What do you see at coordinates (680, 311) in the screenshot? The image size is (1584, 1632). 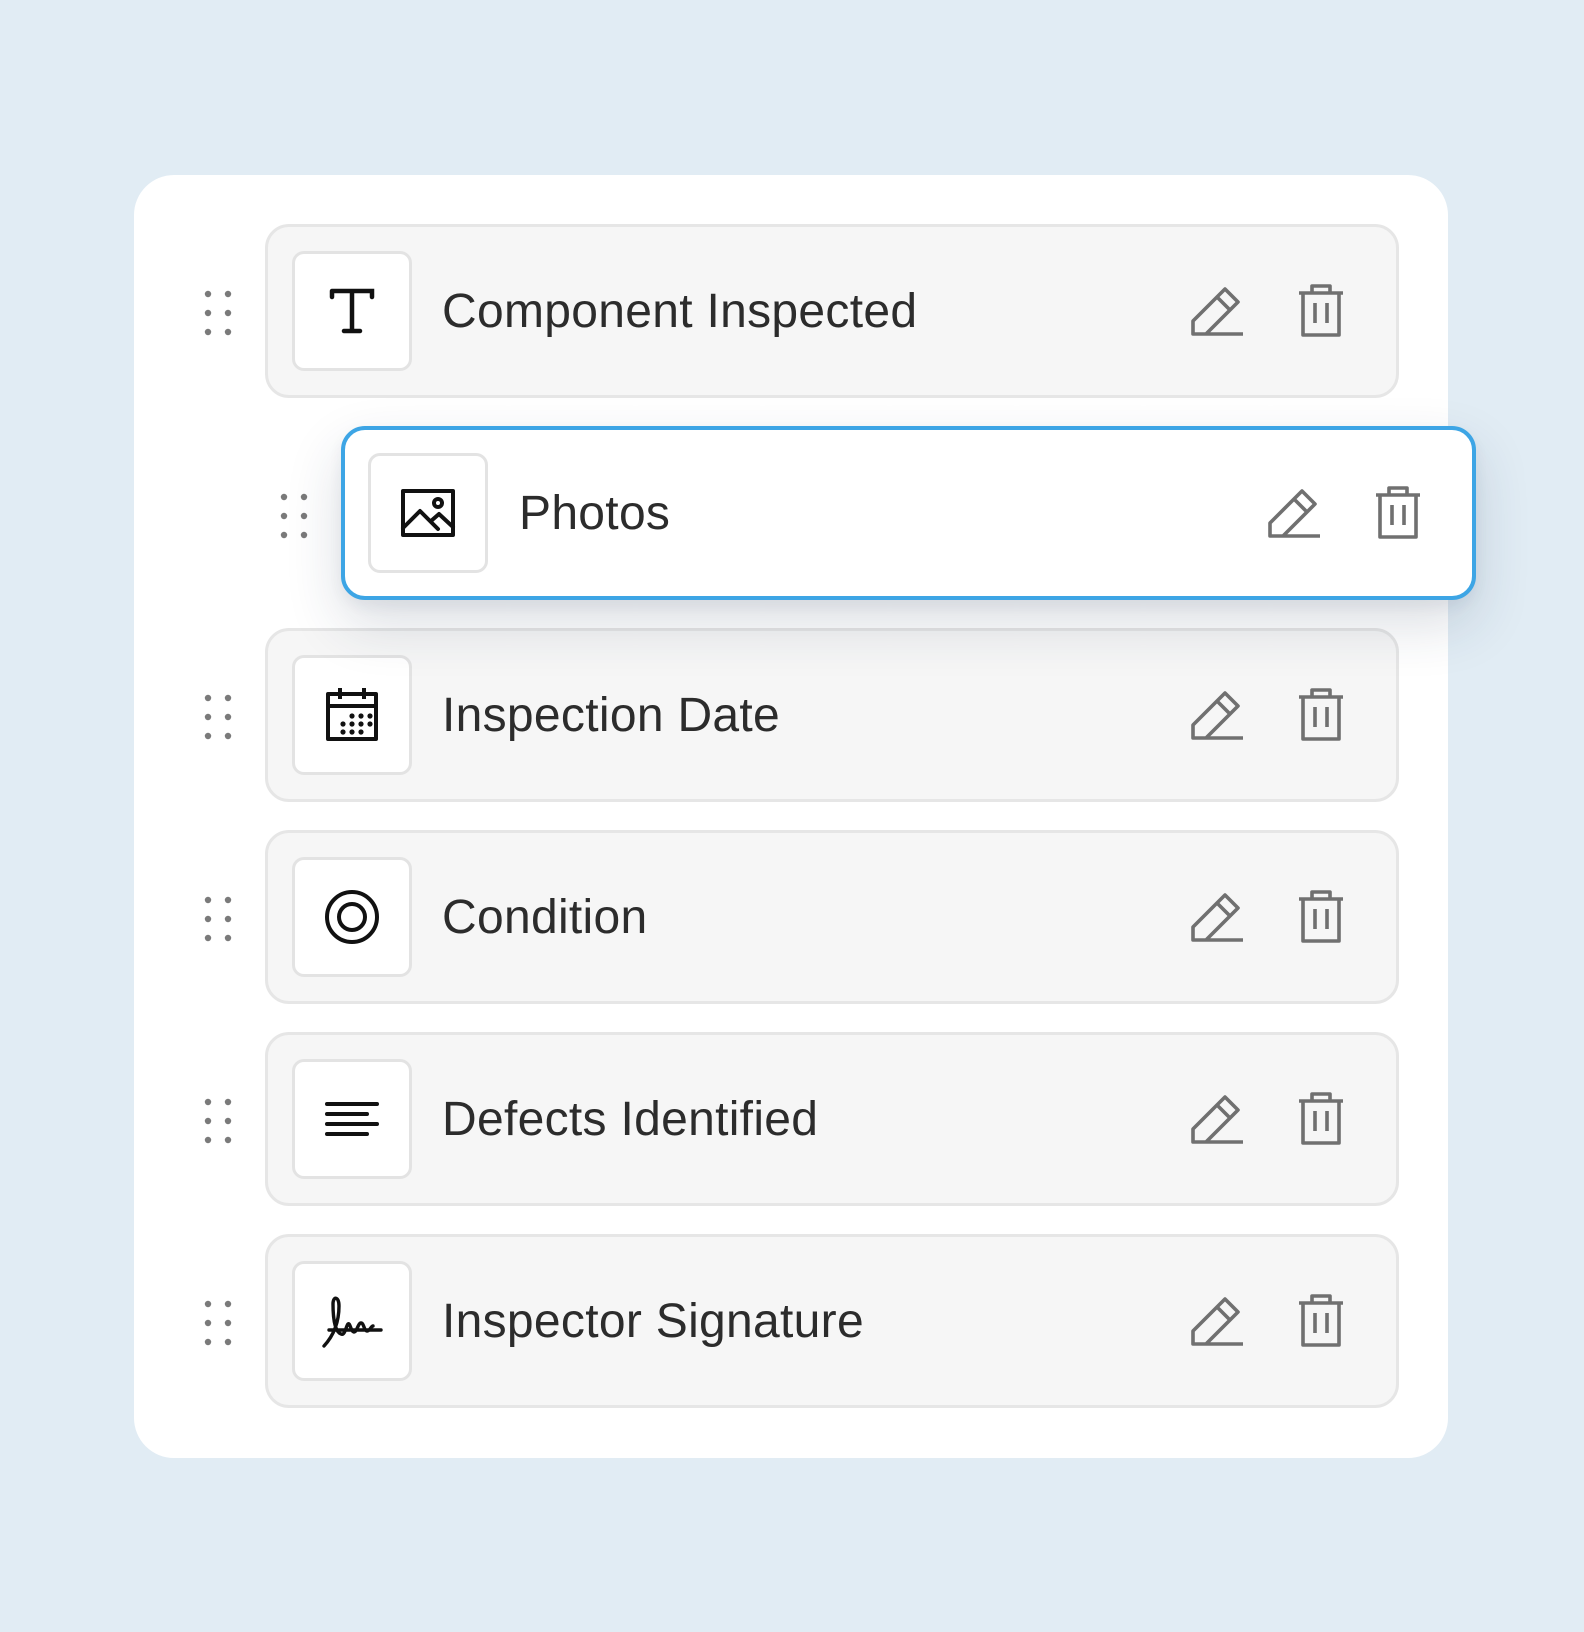 I see `field-label: Component Inspected` at bounding box center [680, 311].